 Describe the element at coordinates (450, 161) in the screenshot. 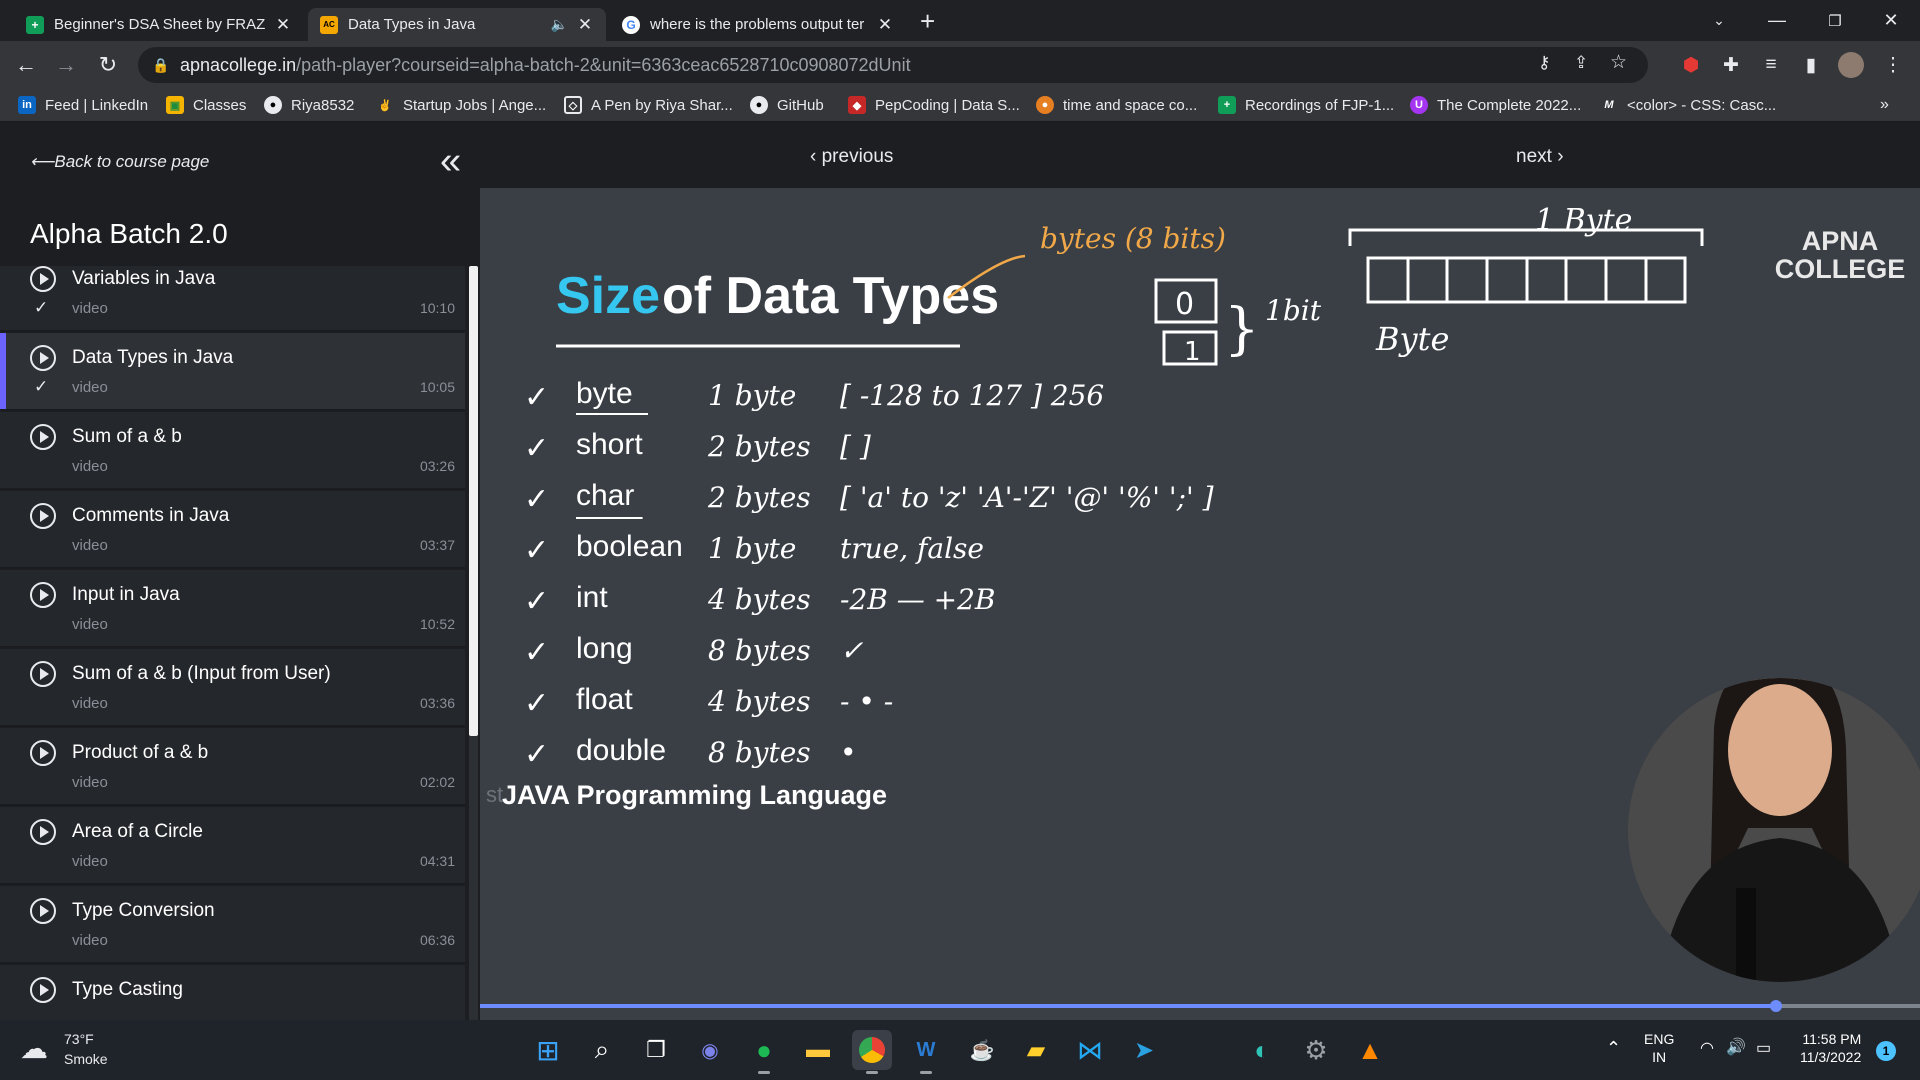

I see `collapse-sidebar-icon: «` at that location.